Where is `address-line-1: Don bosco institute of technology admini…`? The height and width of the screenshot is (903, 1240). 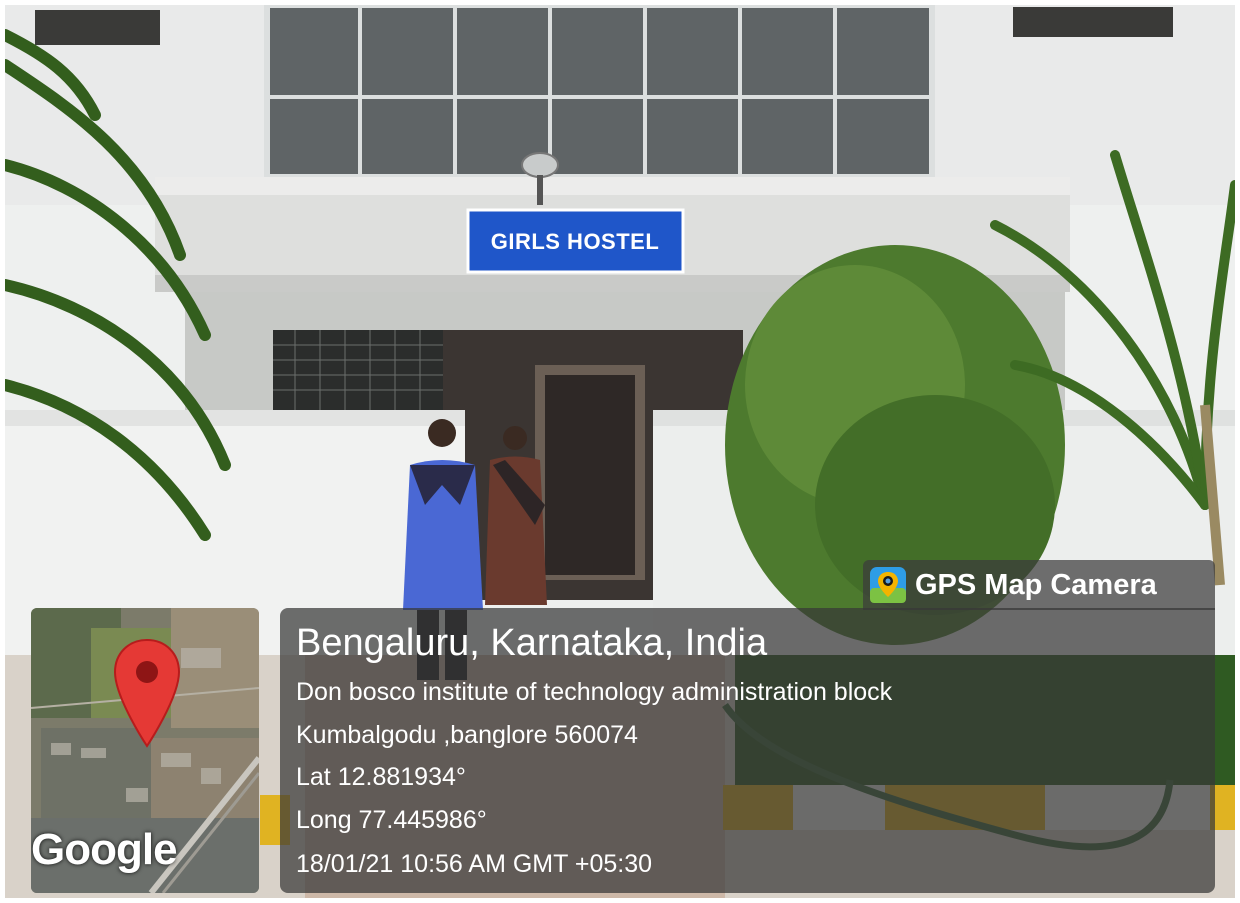 address-line-1: Don bosco institute of technology admini… is located at coordinates (594, 692).